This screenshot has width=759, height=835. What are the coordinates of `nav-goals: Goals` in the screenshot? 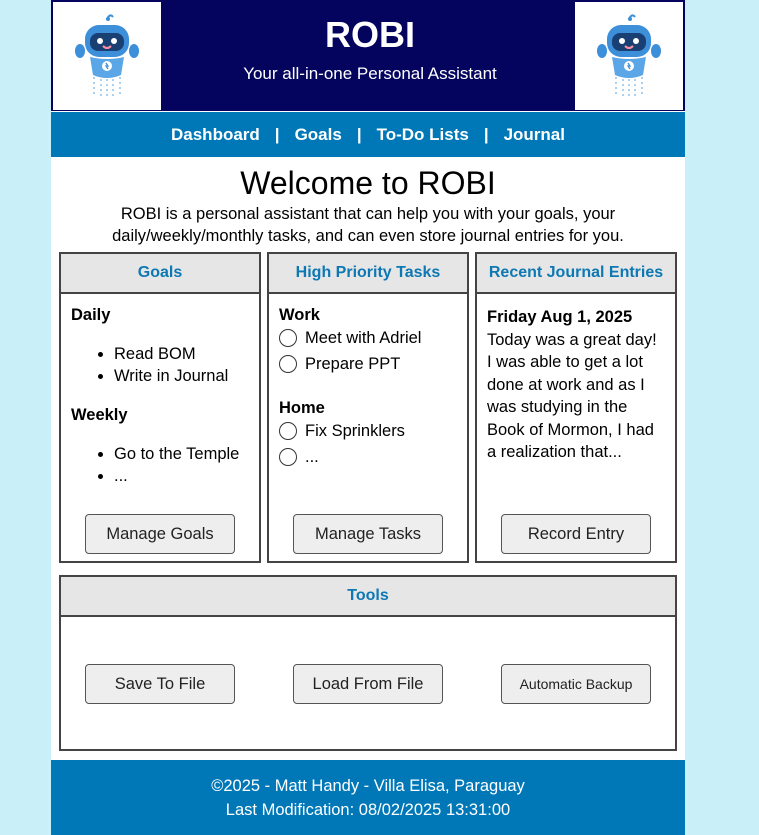 It's located at (318, 135).